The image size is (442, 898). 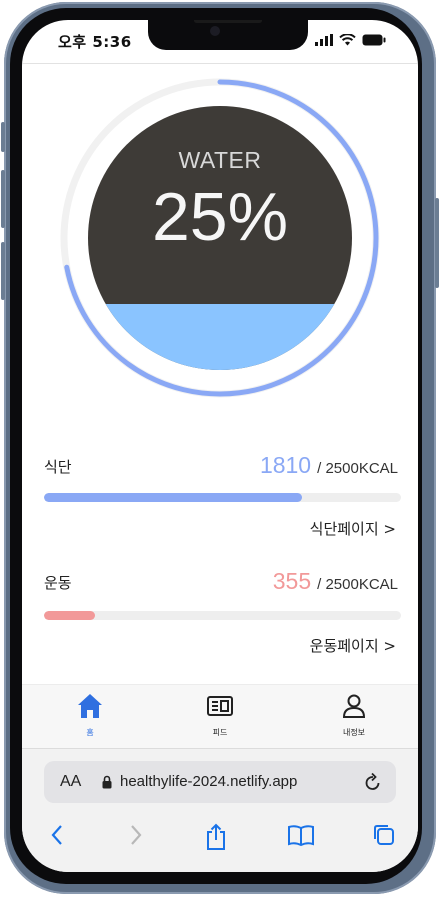 I want to click on diet-progress-track, so click(x=222, y=497).